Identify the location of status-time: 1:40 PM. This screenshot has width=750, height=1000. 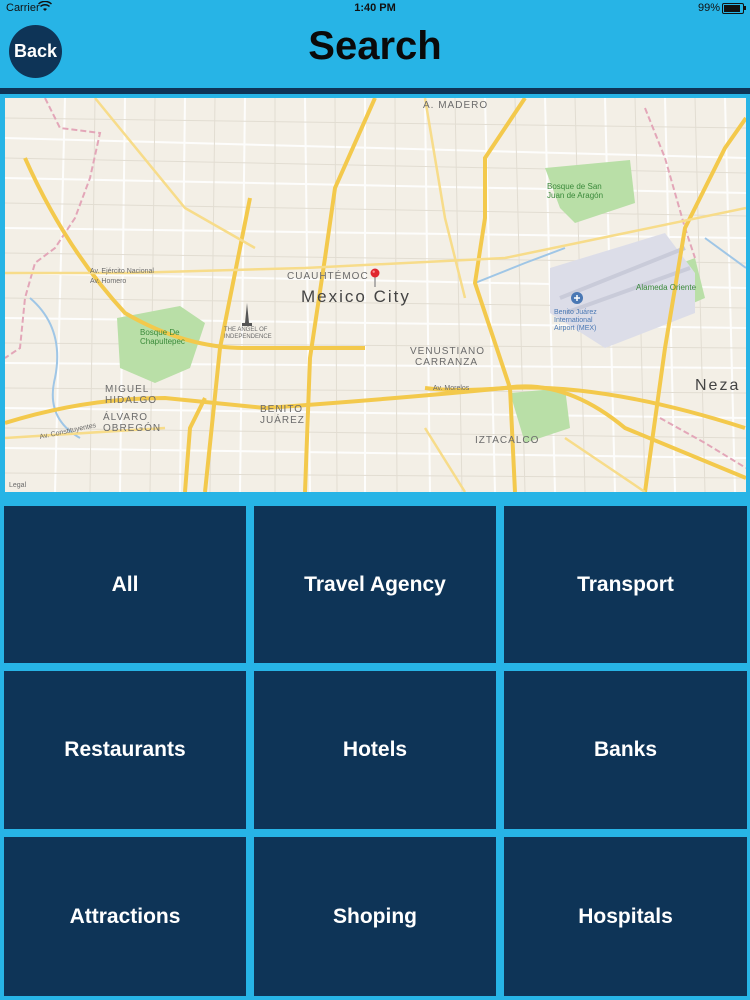
(375, 8).